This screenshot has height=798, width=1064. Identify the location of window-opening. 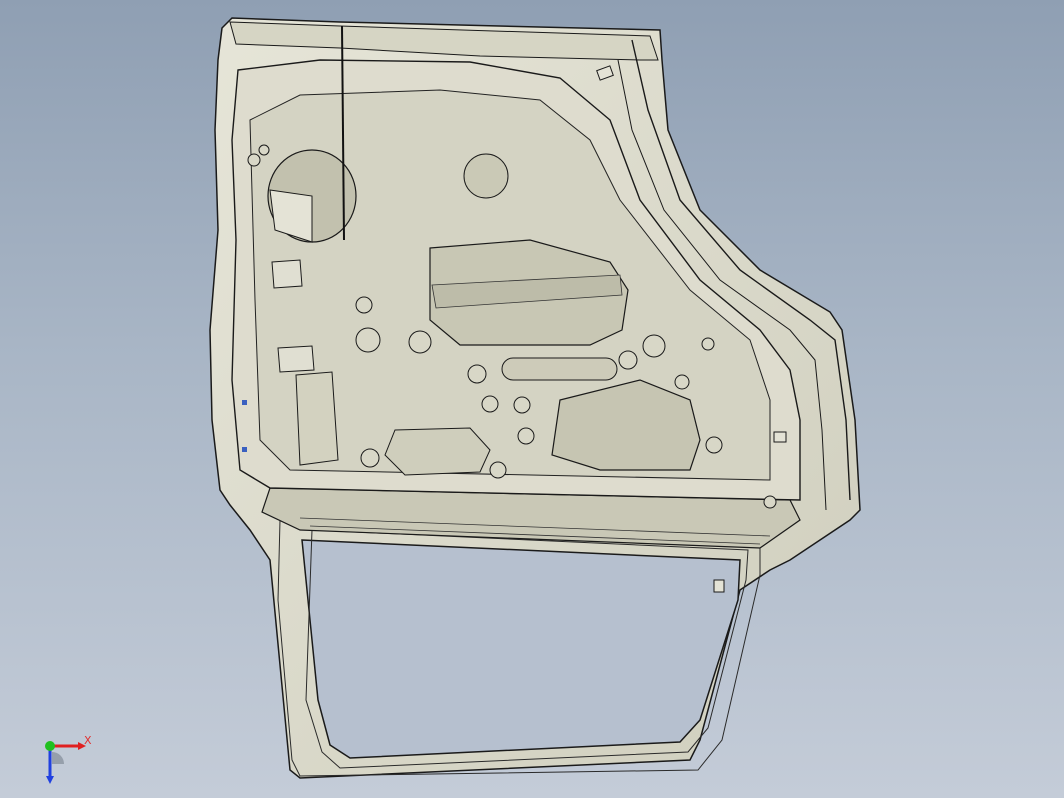
(521, 649).